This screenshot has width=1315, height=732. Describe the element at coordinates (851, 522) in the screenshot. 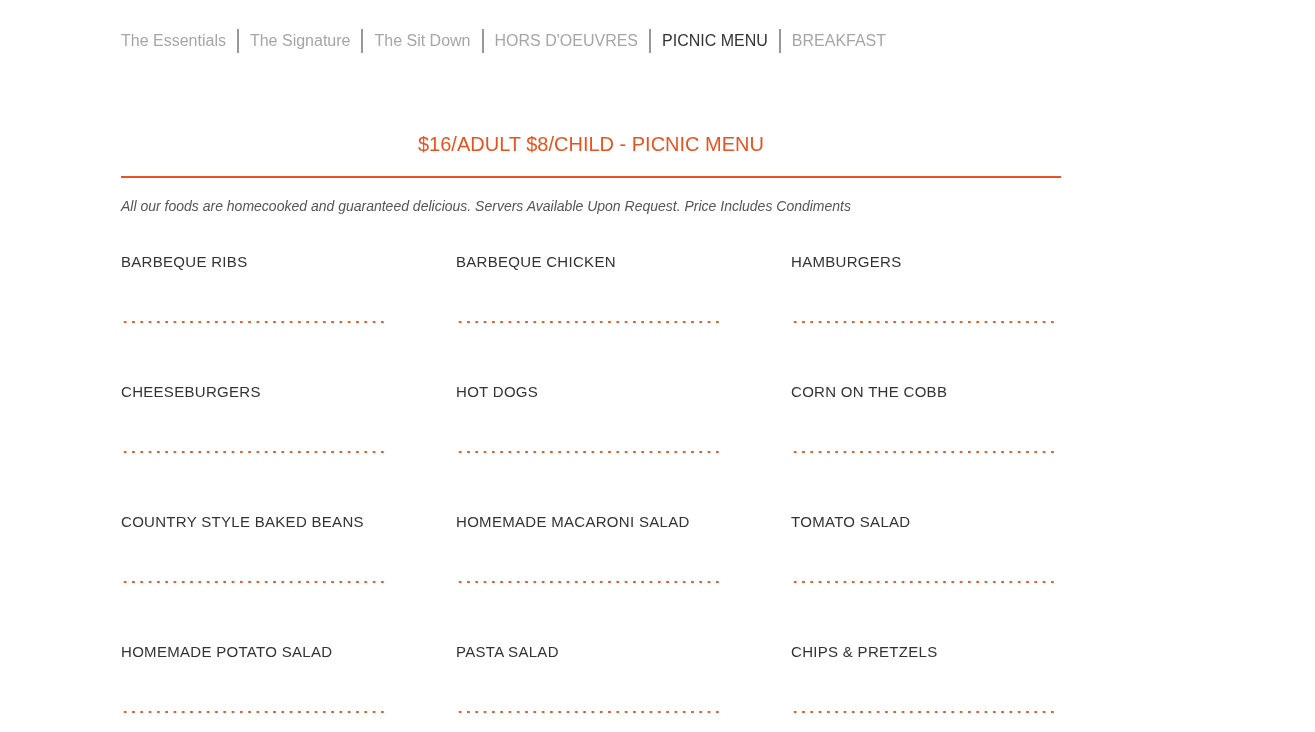

I see `menu-item-name: TOMATO SALAD` at that location.